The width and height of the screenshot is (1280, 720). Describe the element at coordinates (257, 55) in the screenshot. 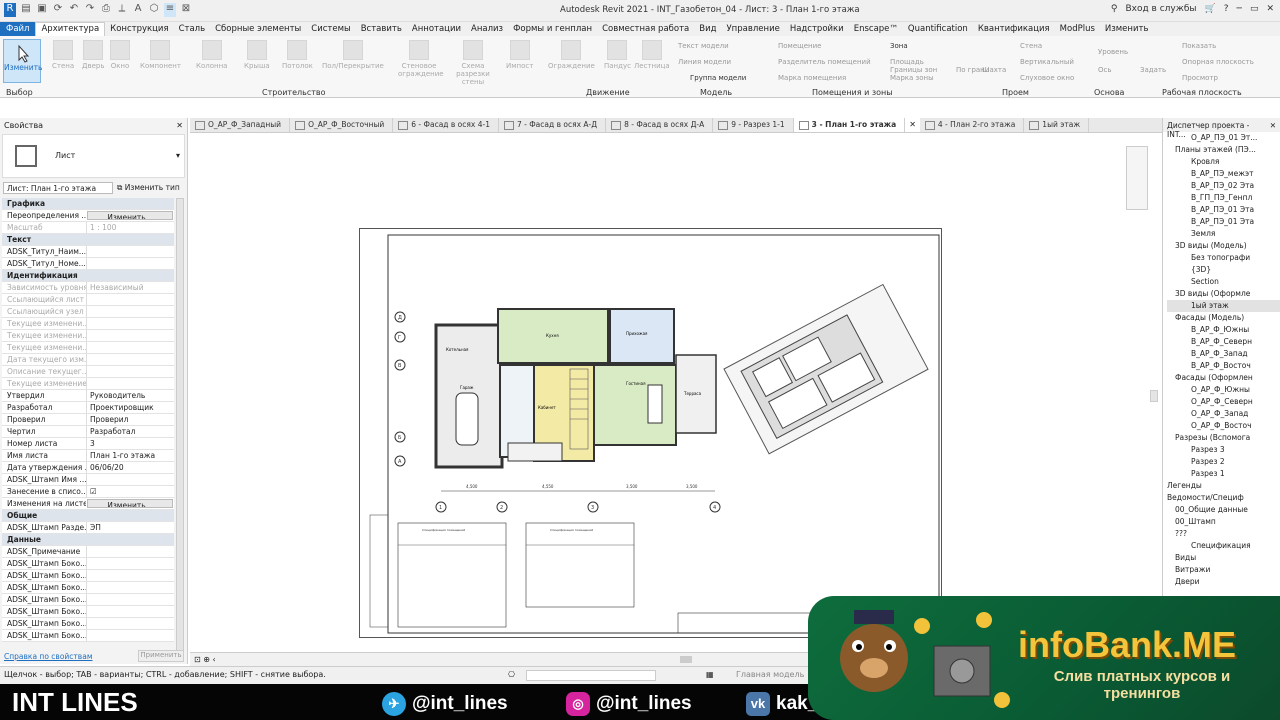

I see `roof-button: Крыша` at that location.